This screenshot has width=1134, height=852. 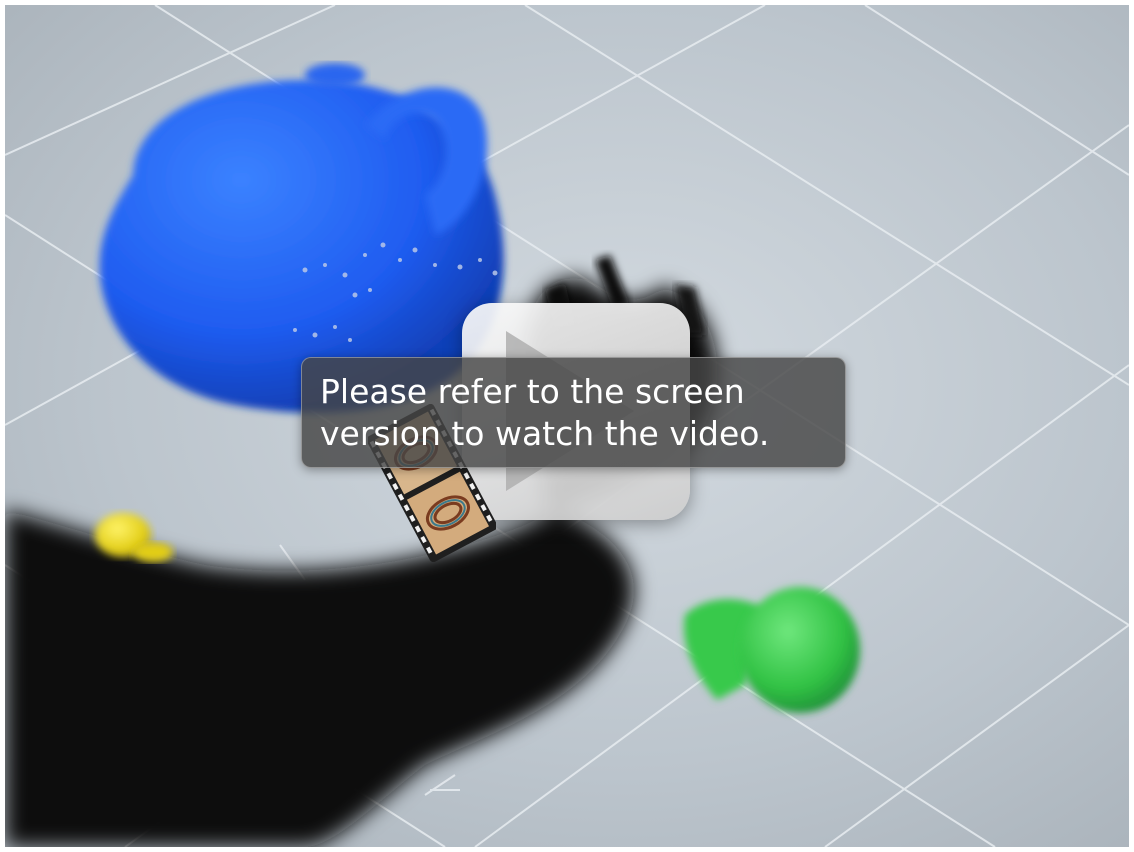 What do you see at coordinates (545, 433) in the screenshot?
I see `message-line-2: version to watch the video.` at bounding box center [545, 433].